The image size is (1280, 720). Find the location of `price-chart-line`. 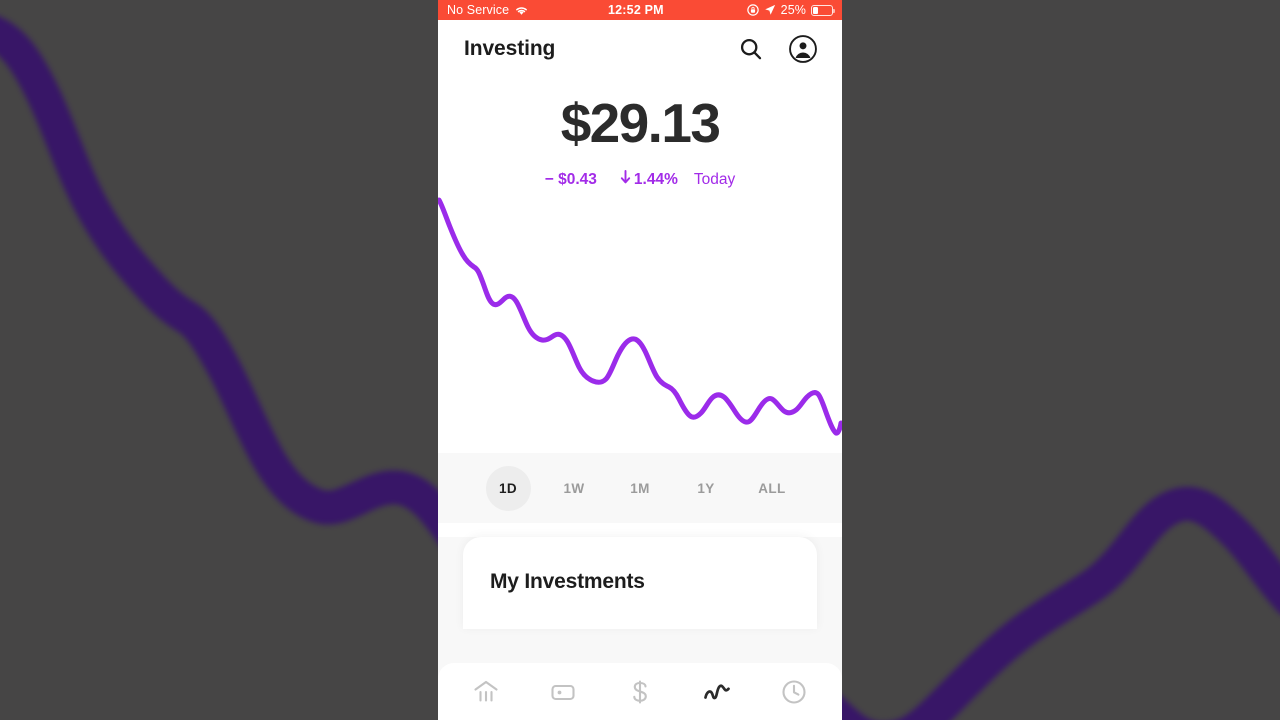

price-chart-line is located at coordinates (640, 316).